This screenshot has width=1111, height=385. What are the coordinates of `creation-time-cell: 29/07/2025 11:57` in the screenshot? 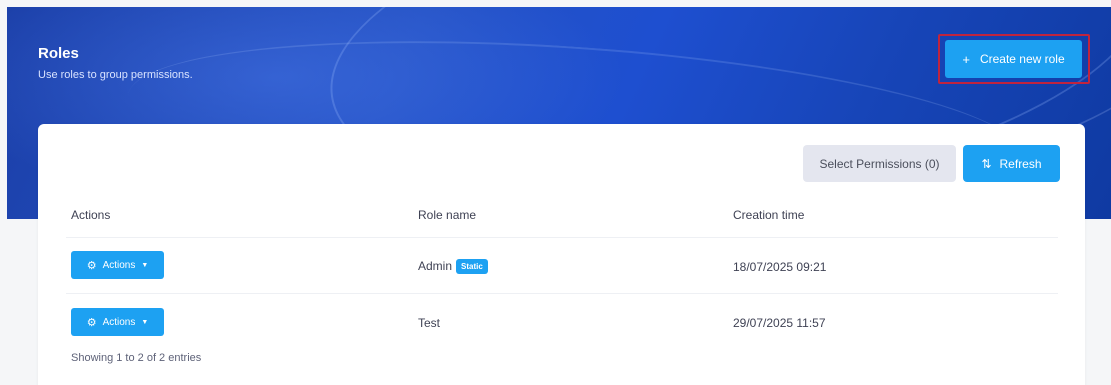 It's located at (779, 323).